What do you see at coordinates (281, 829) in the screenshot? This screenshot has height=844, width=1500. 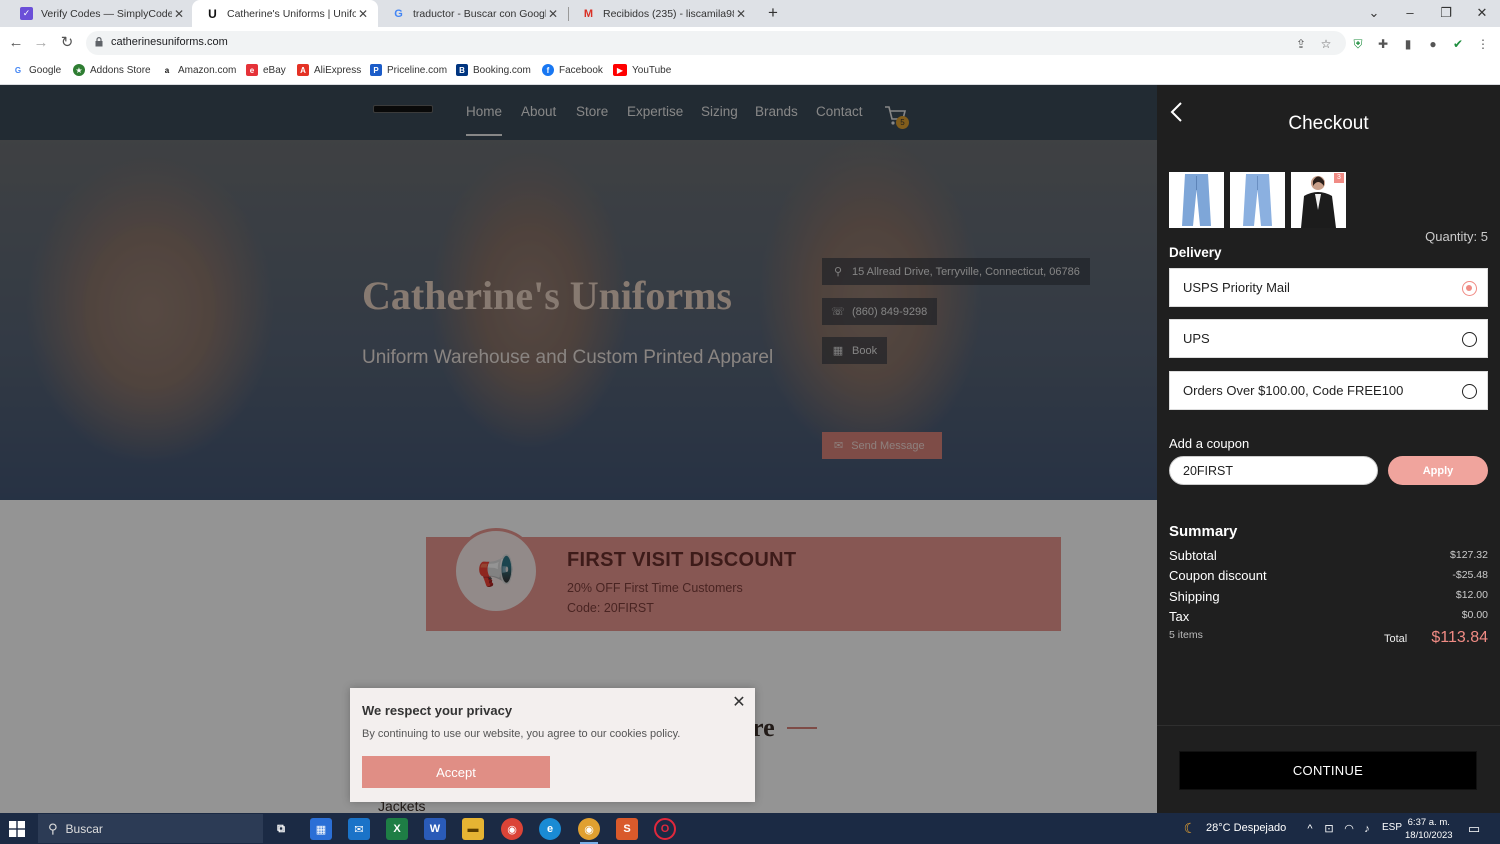 I see `task-view-icon: ⧉` at bounding box center [281, 829].